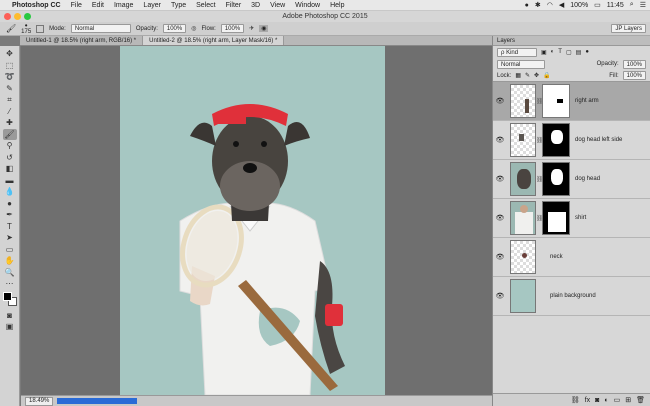 Image resolution: width=650 pixels, height=406 pixels. What do you see at coordinates (579, 52) in the screenshot?
I see `filter-smart-icon: ▤` at bounding box center [579, 52].